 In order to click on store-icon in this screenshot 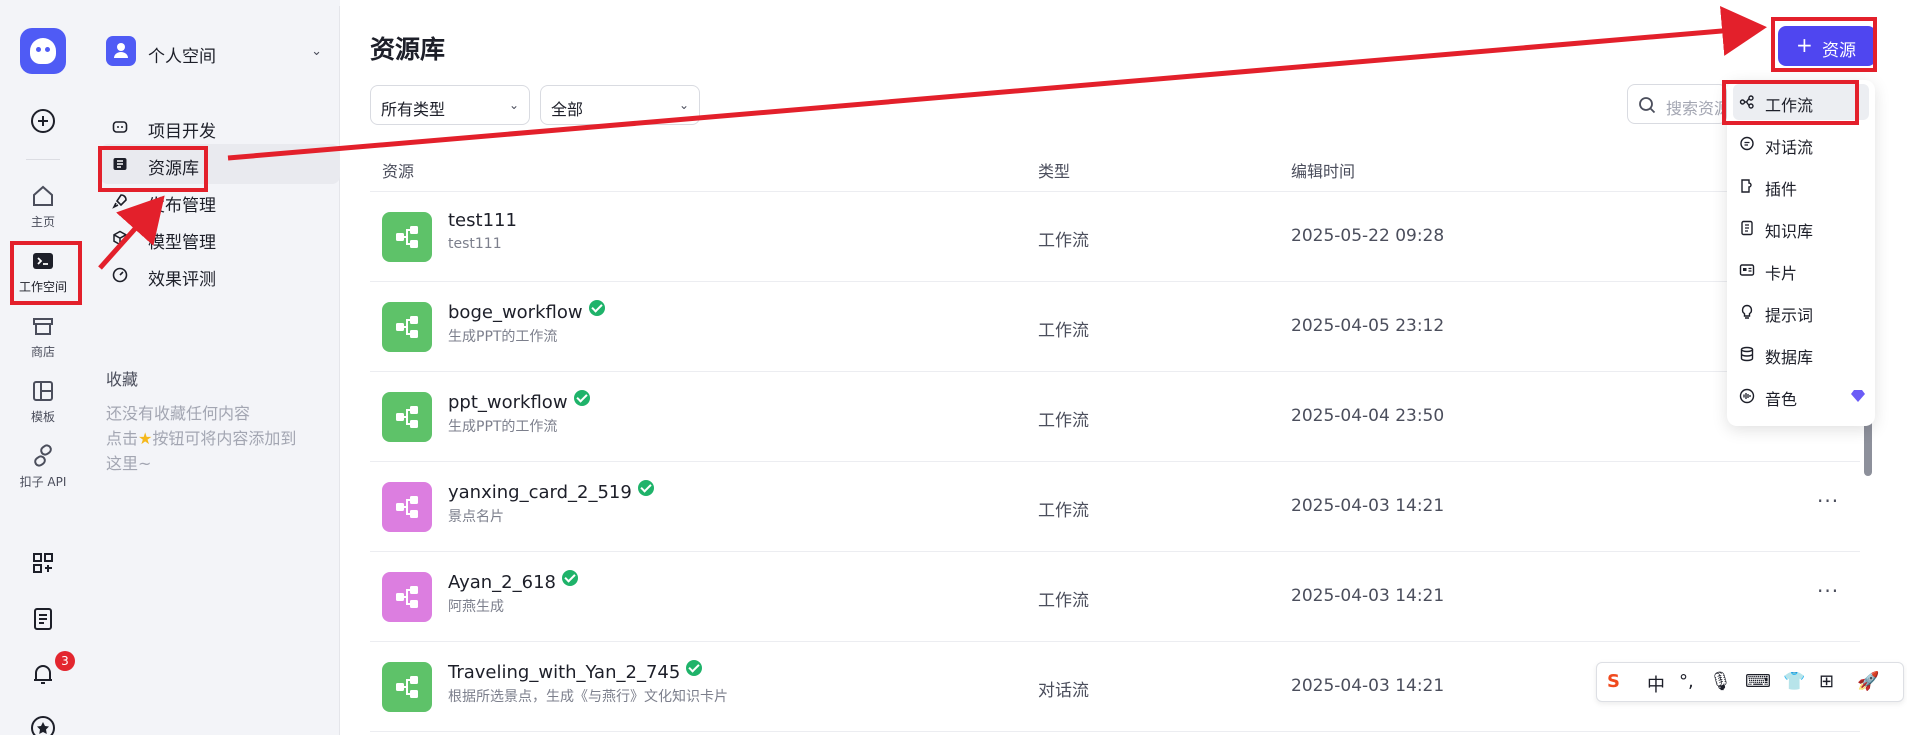, I will do `click(43, 326)`.